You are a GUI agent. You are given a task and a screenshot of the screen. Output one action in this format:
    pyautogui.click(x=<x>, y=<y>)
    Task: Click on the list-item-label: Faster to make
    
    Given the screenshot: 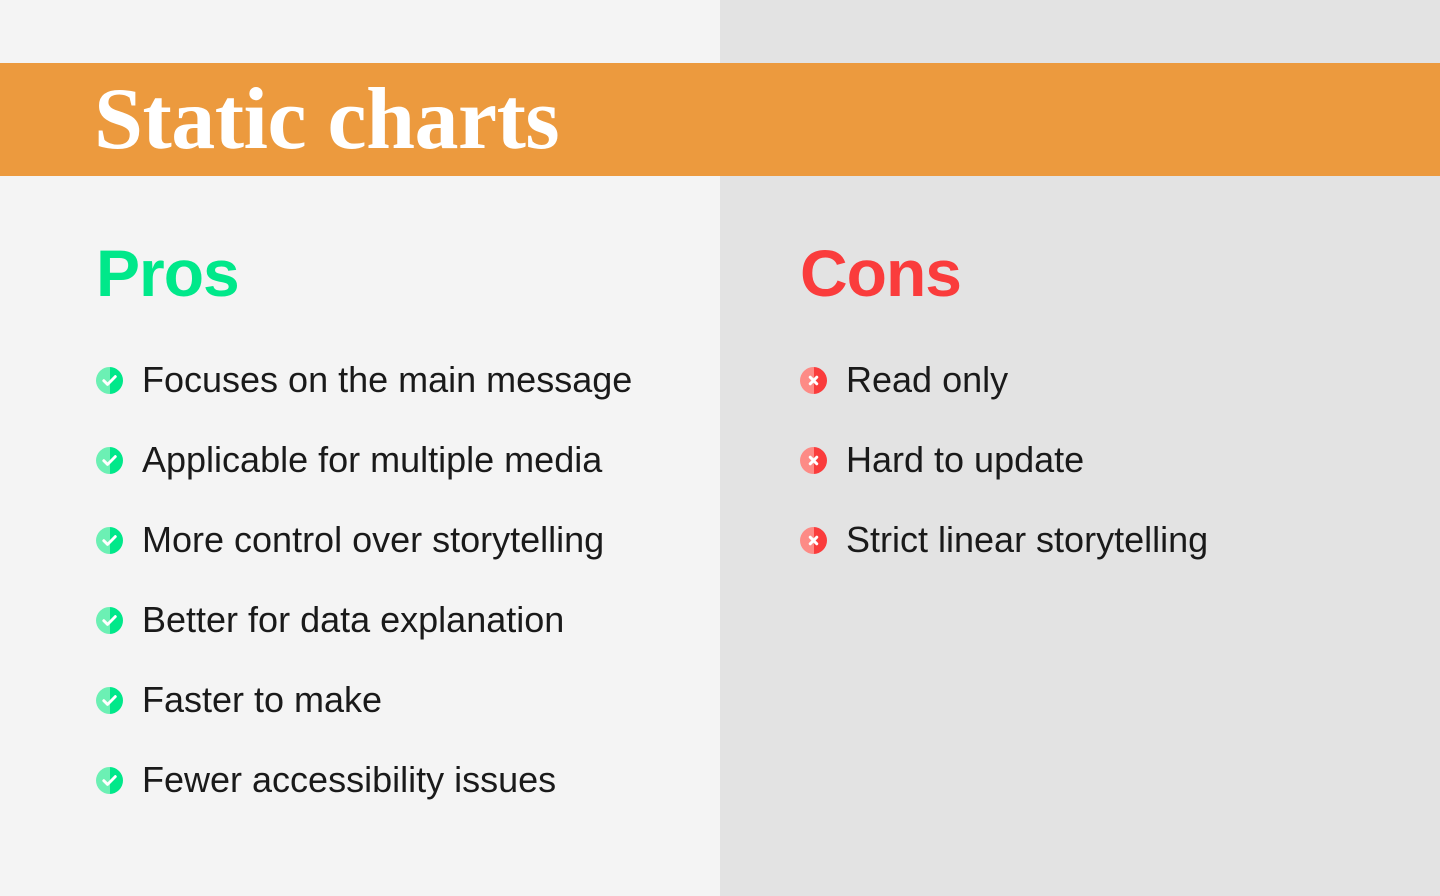 What is the action you would take?
    pyautogui.click(x=262, y=699)
    